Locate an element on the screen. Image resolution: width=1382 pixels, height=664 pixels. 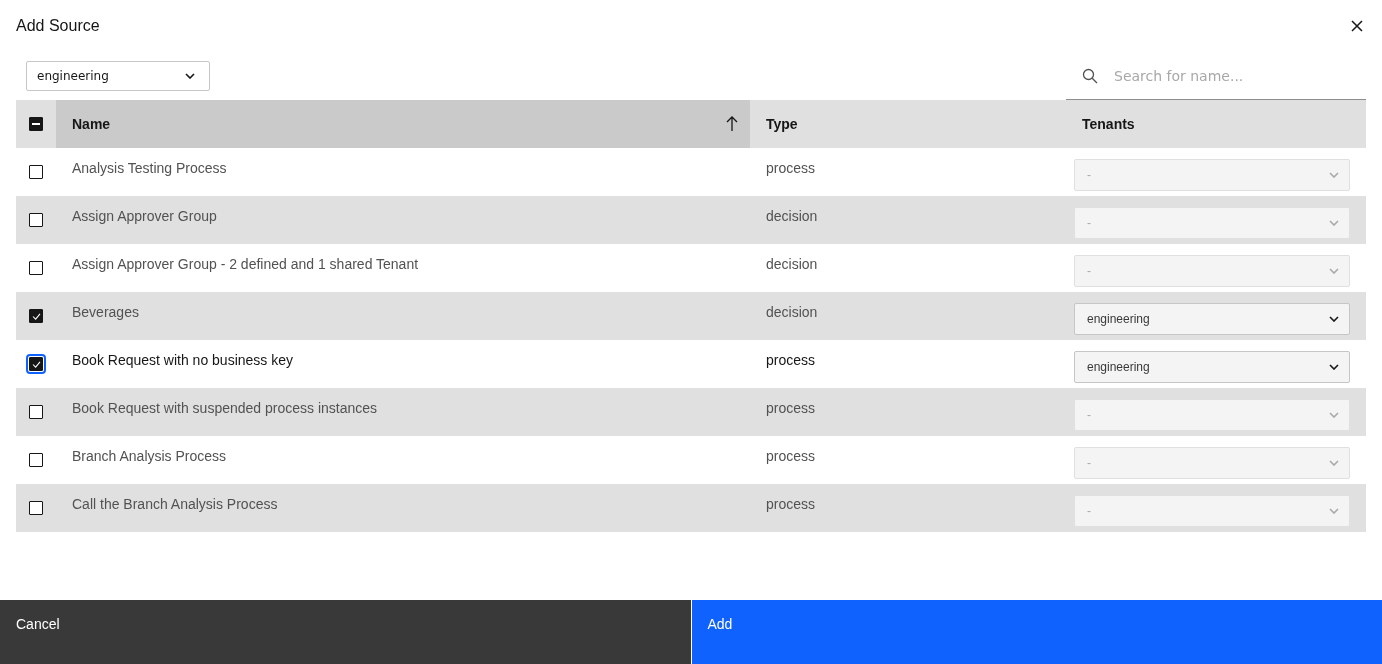
search-icon is located at coordinates (1090, 76).